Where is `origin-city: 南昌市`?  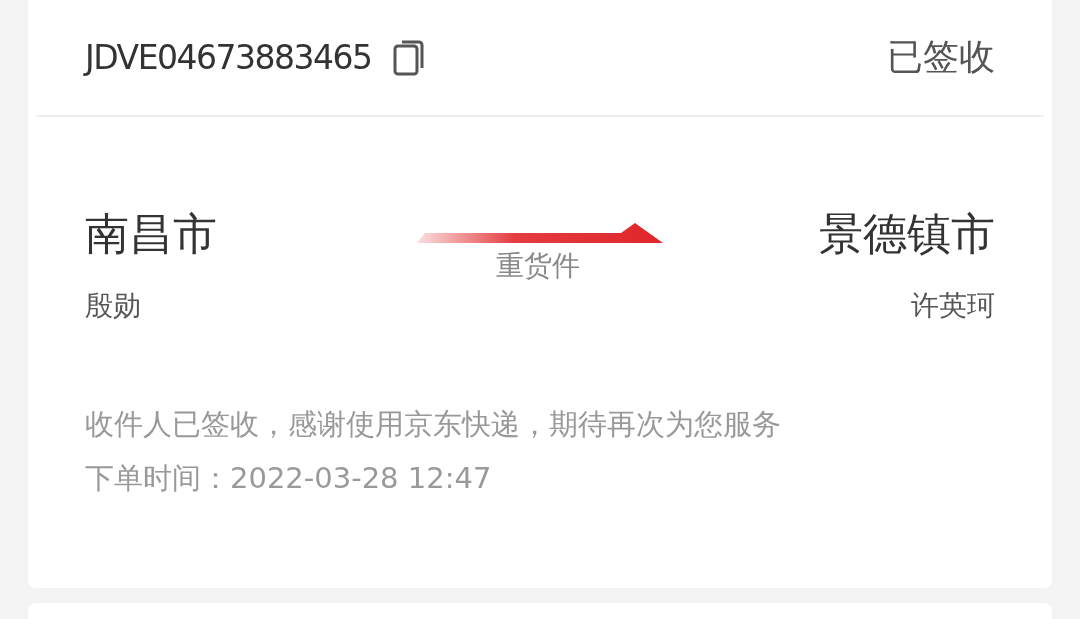
origin-city: 南昌市 is located at coordinates (151, 234).